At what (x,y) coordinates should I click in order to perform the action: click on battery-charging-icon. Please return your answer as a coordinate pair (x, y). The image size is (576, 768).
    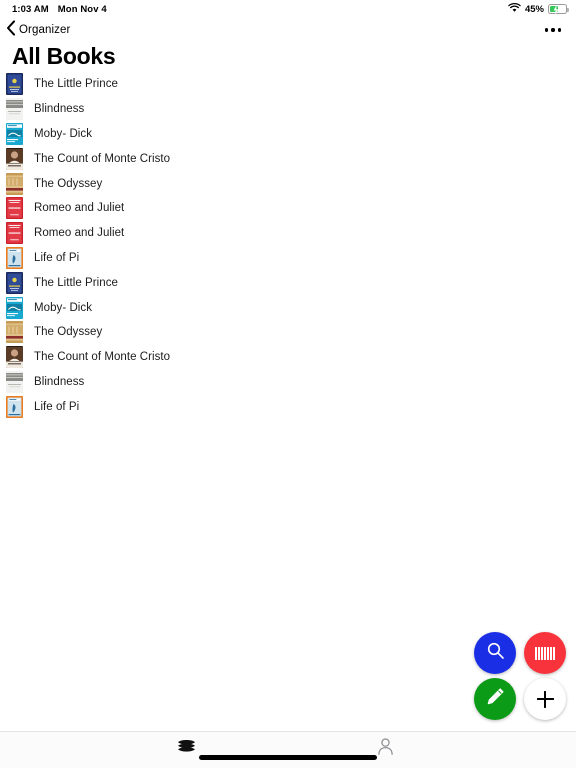
    Looking at the image, I should click on (558, 9).